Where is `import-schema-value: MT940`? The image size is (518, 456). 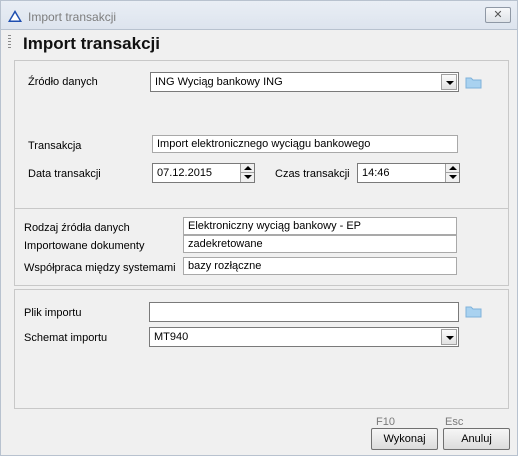 import-schema-value: MT940 is located at coordinates (171, 337).